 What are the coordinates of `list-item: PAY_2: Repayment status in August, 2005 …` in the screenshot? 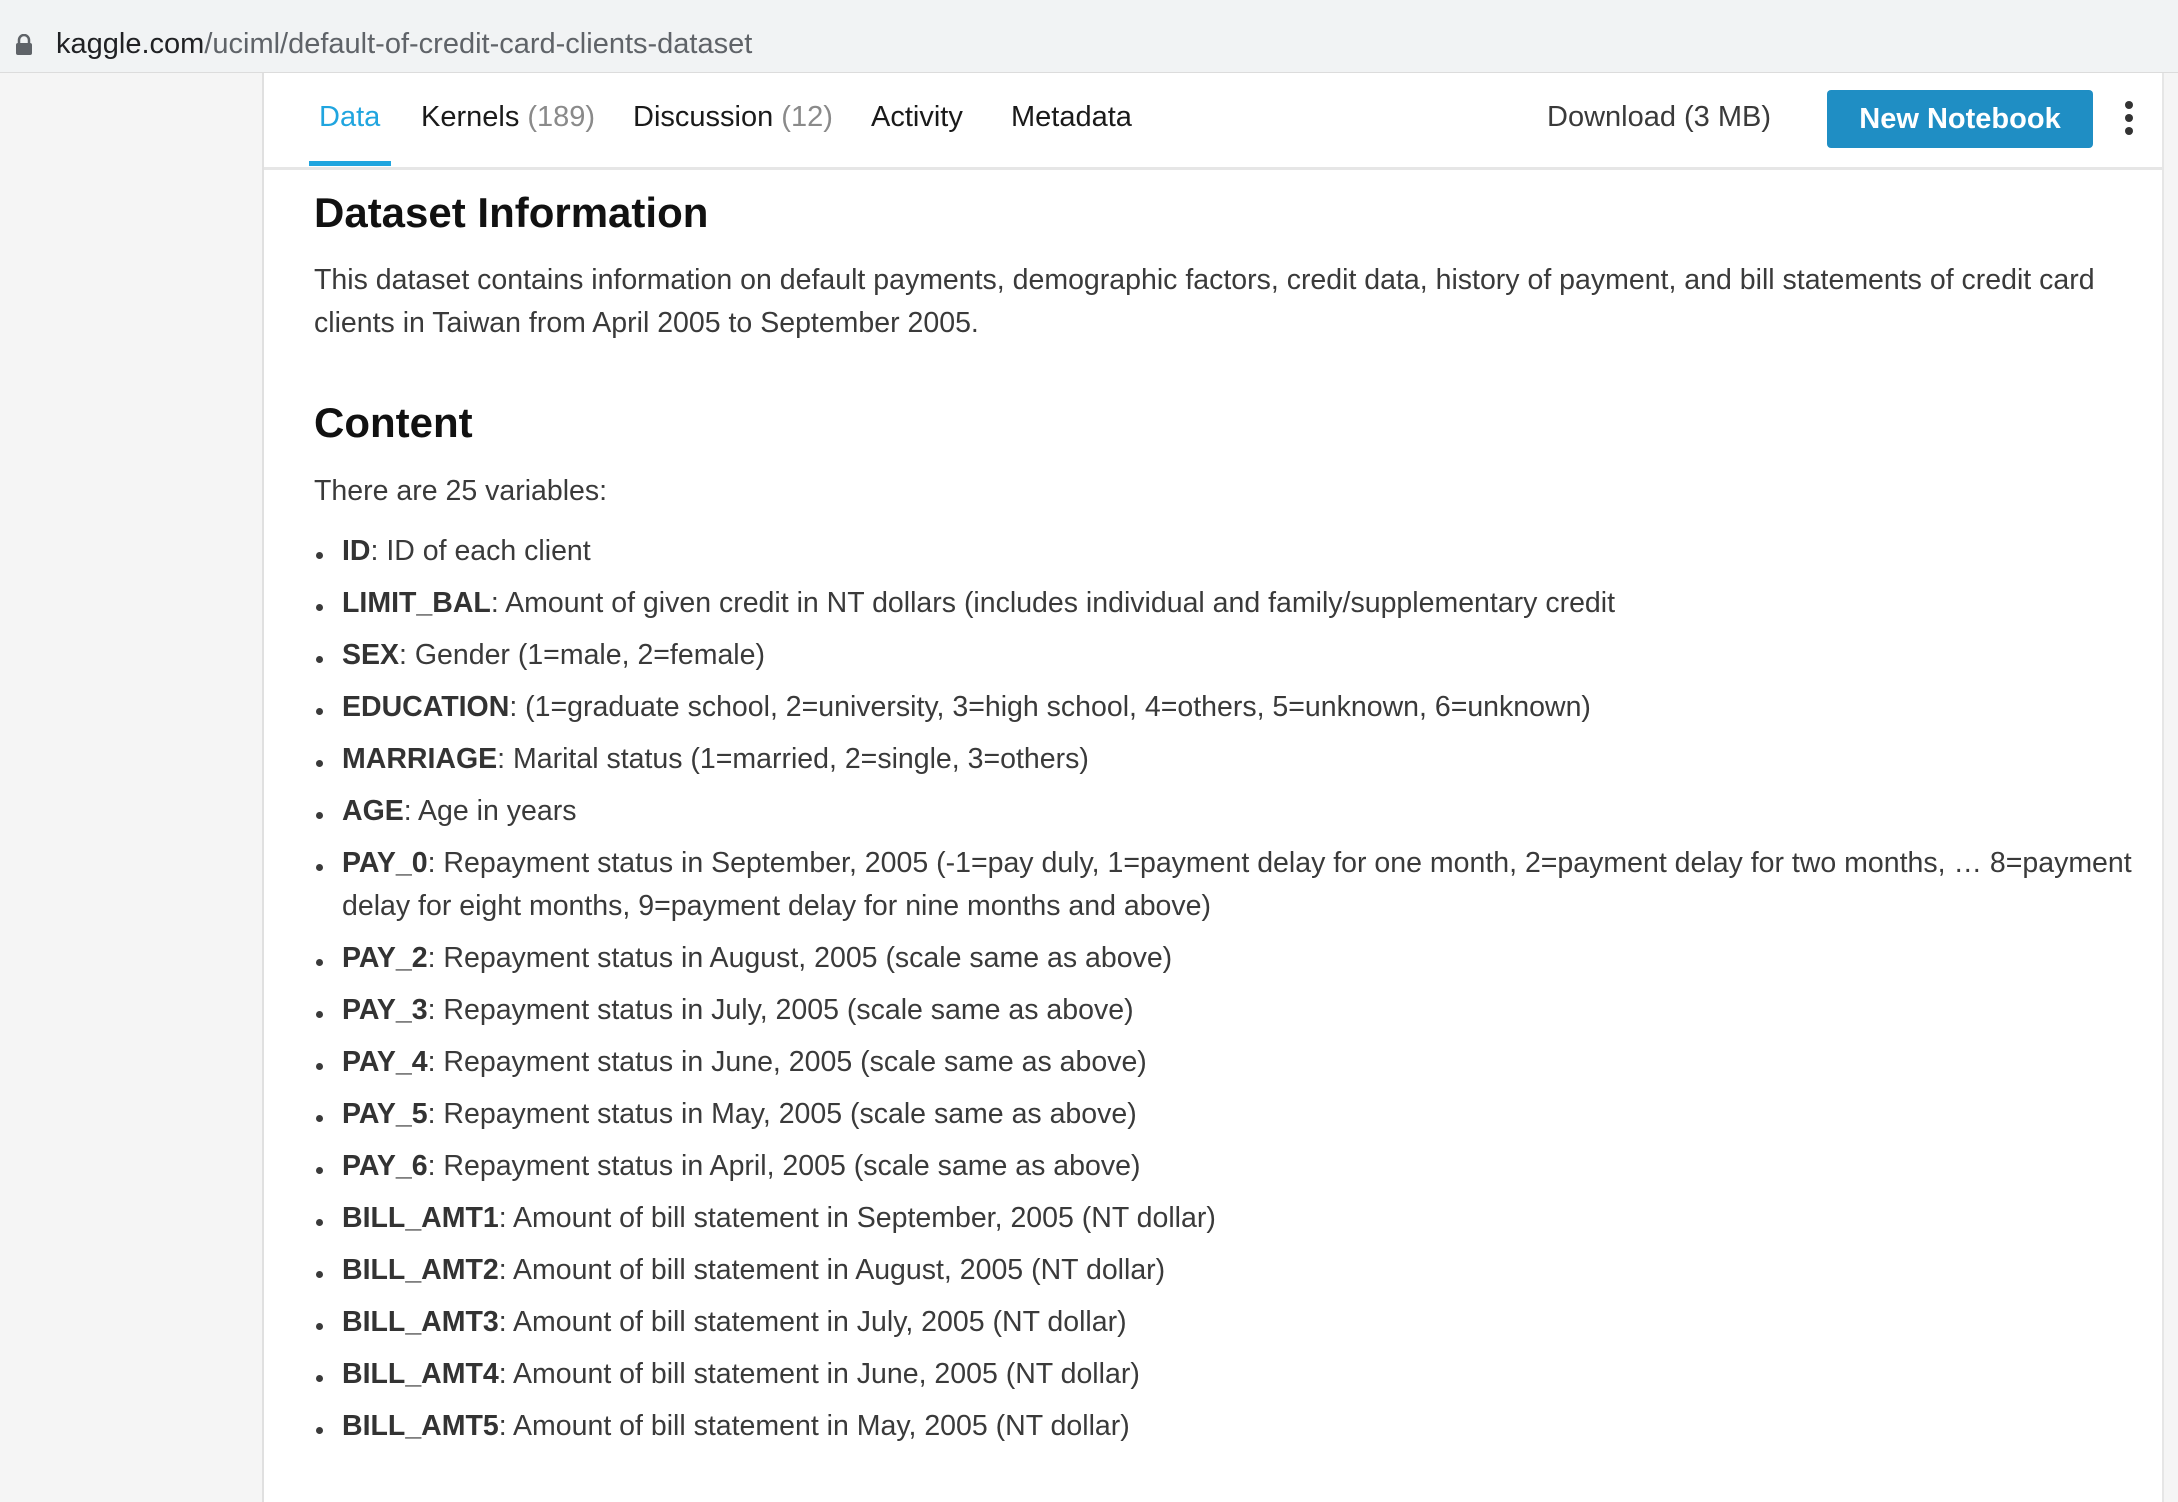 It's located at (1224, 958).